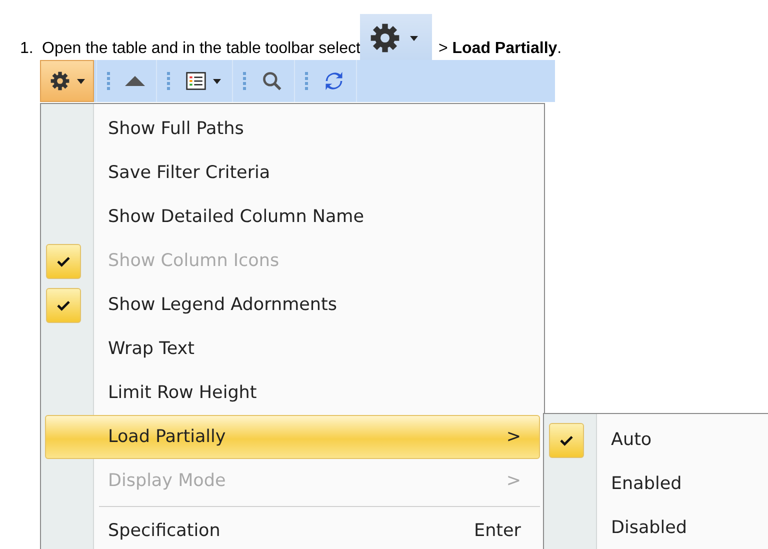 Image resolution: width=768 pixels, height=549 pixels. What do you see at coordinates (658, 527) in the screenshot?
I see `menu-item: Disabled` at bounding box center [658, 527].